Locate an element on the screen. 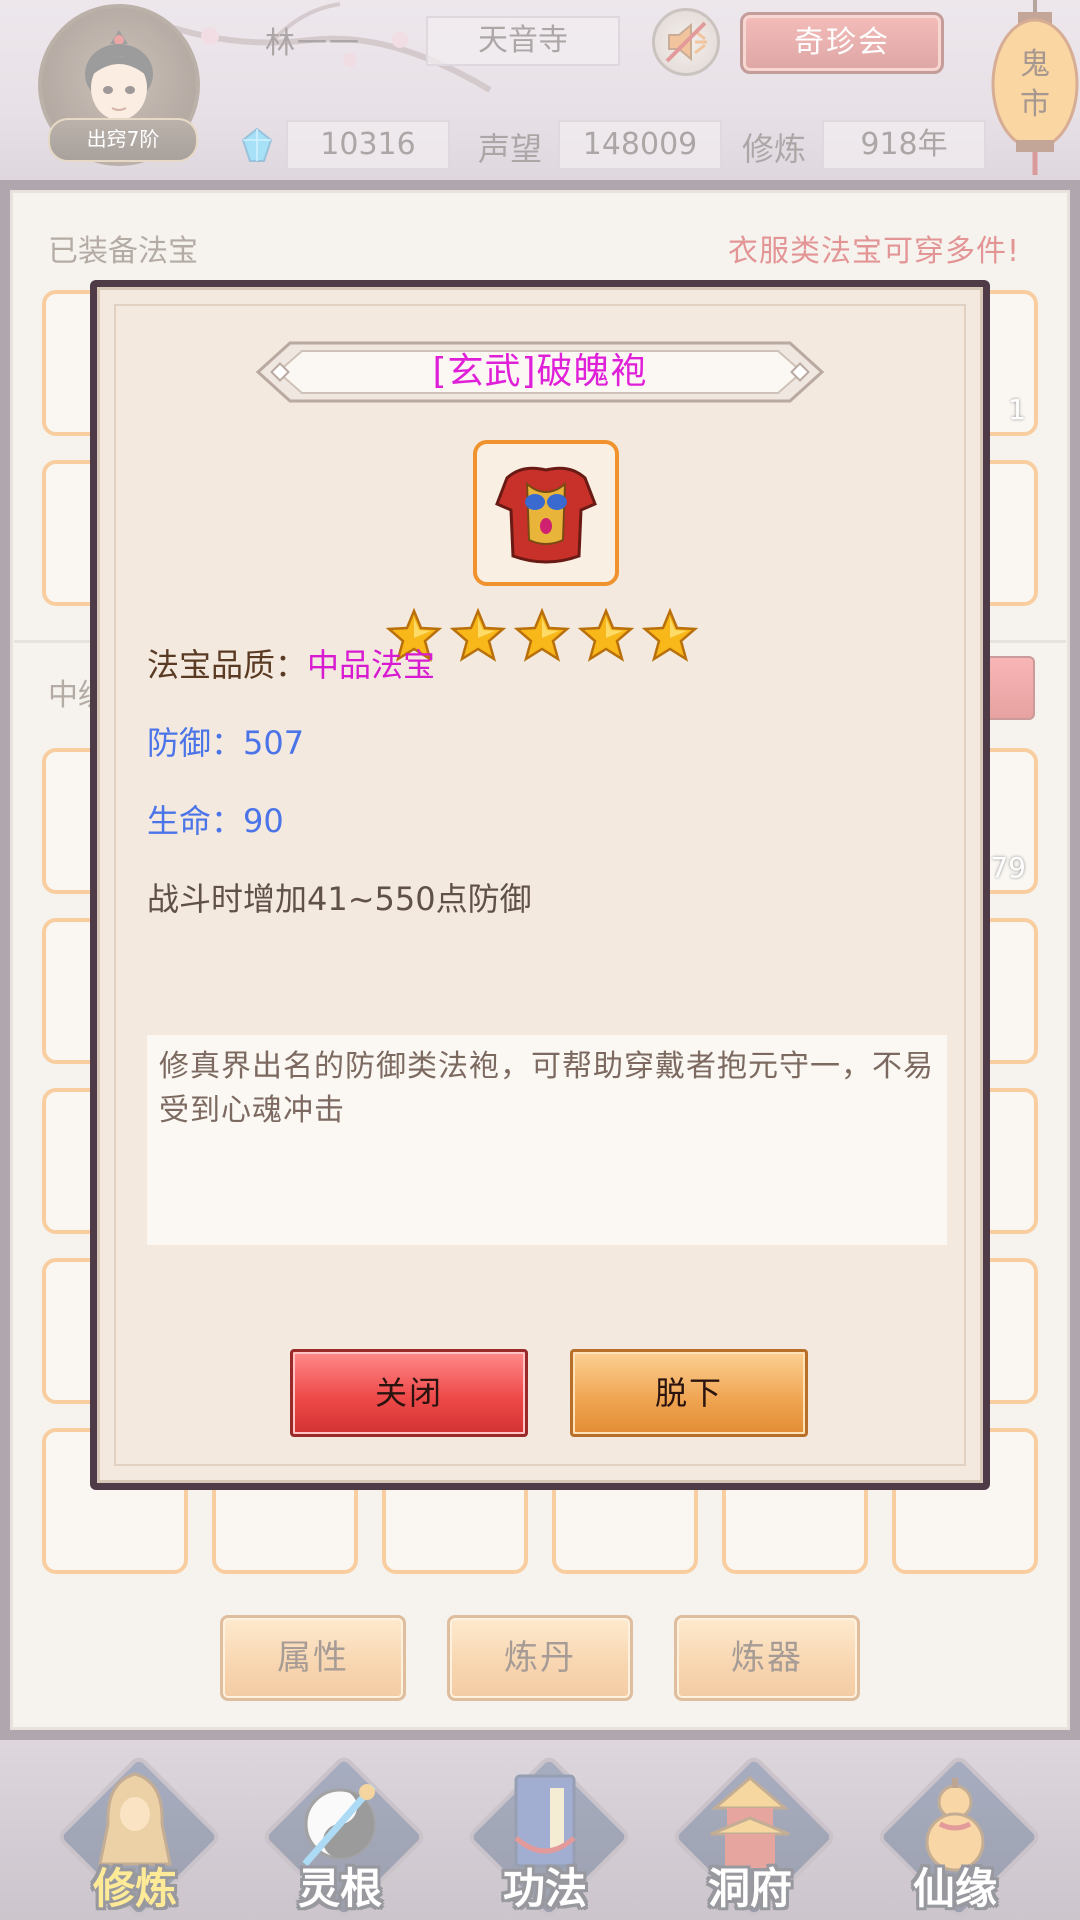 Image resolution: width=1080 pixels, height=1920 pixels. speaker-muted-icon is located at coordinates (686, 42).